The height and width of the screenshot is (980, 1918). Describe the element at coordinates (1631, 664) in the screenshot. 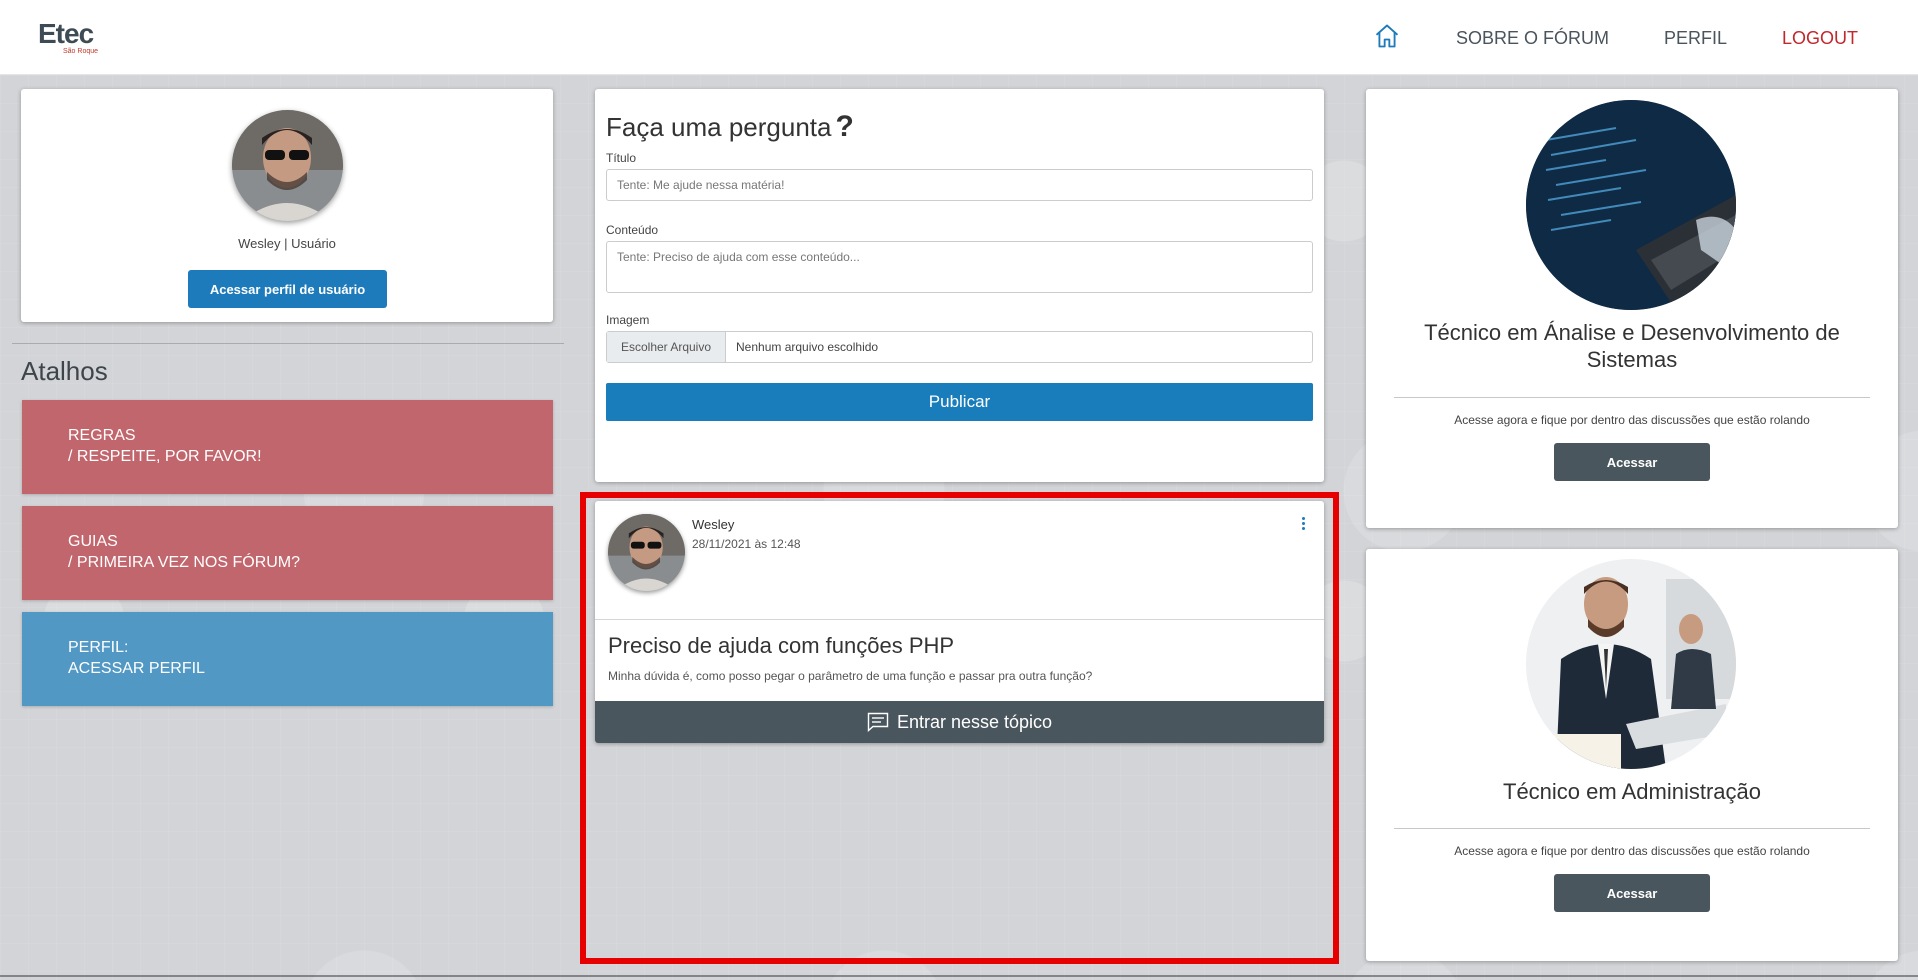

I see `course-image-office` at that location.